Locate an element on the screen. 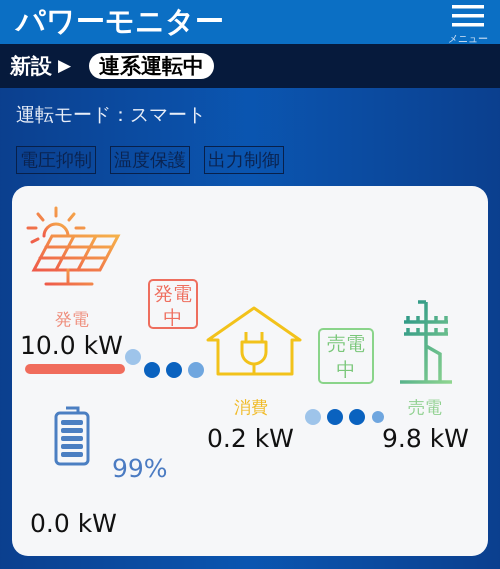 The width and height of the screenshot is (500, 569). generation-label: 発電 is located at coordinates (72, 320).